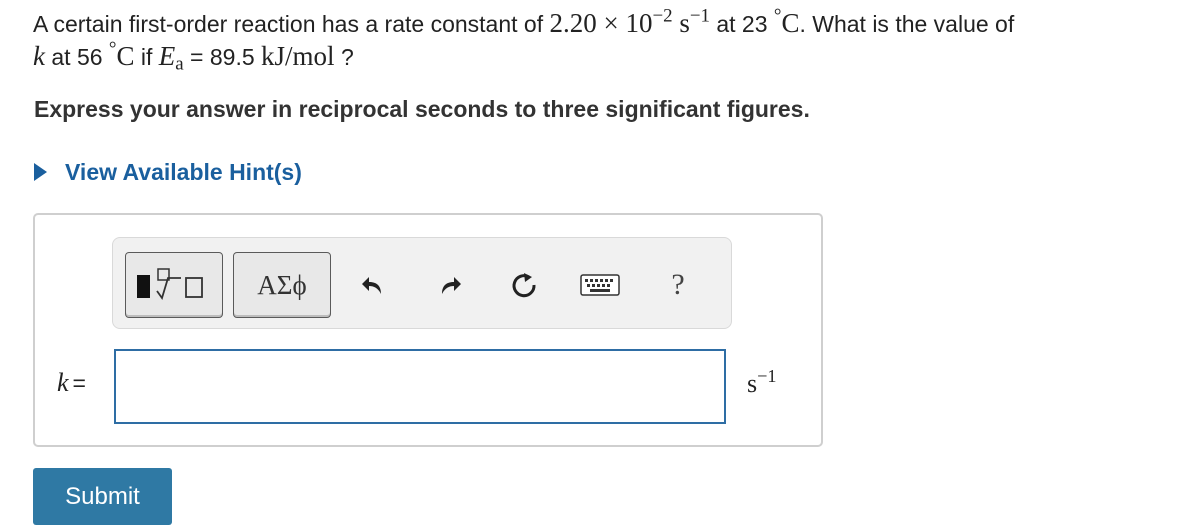  I want to click on k-symbol: k, so click(39, 56).